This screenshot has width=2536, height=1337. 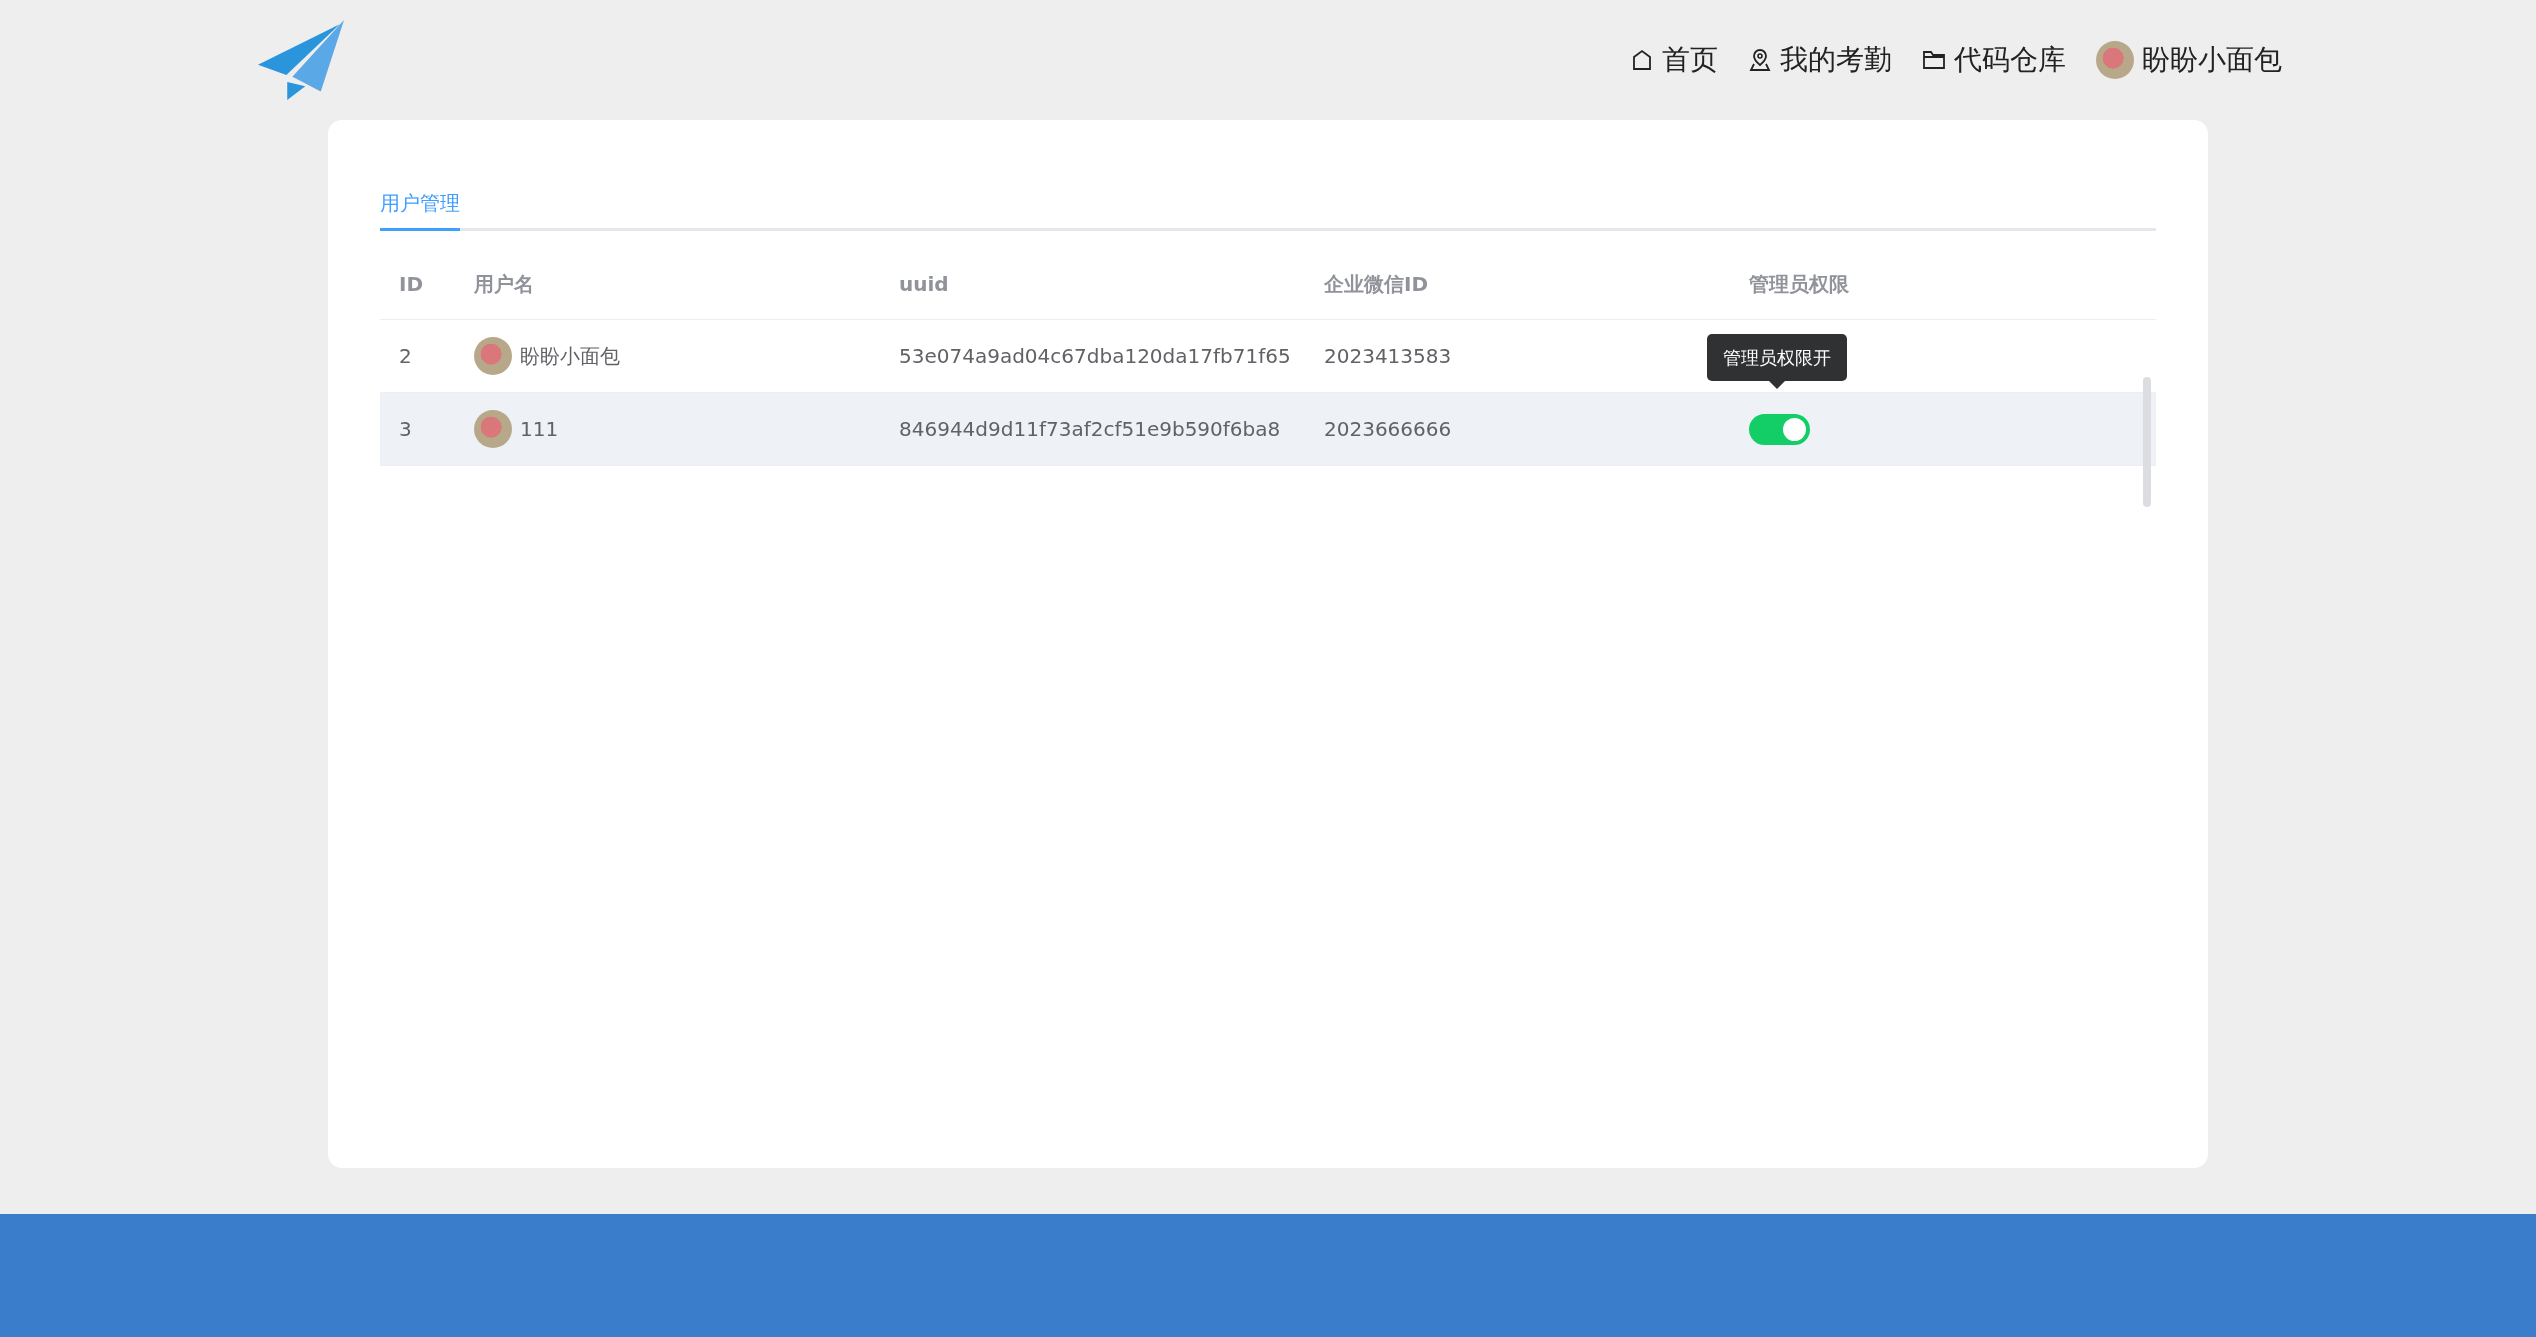 What do you see at coordinates (1674, 60) in the screenshot?
I see `nav-link-item: 首页` at bounding box center [1674, 60].